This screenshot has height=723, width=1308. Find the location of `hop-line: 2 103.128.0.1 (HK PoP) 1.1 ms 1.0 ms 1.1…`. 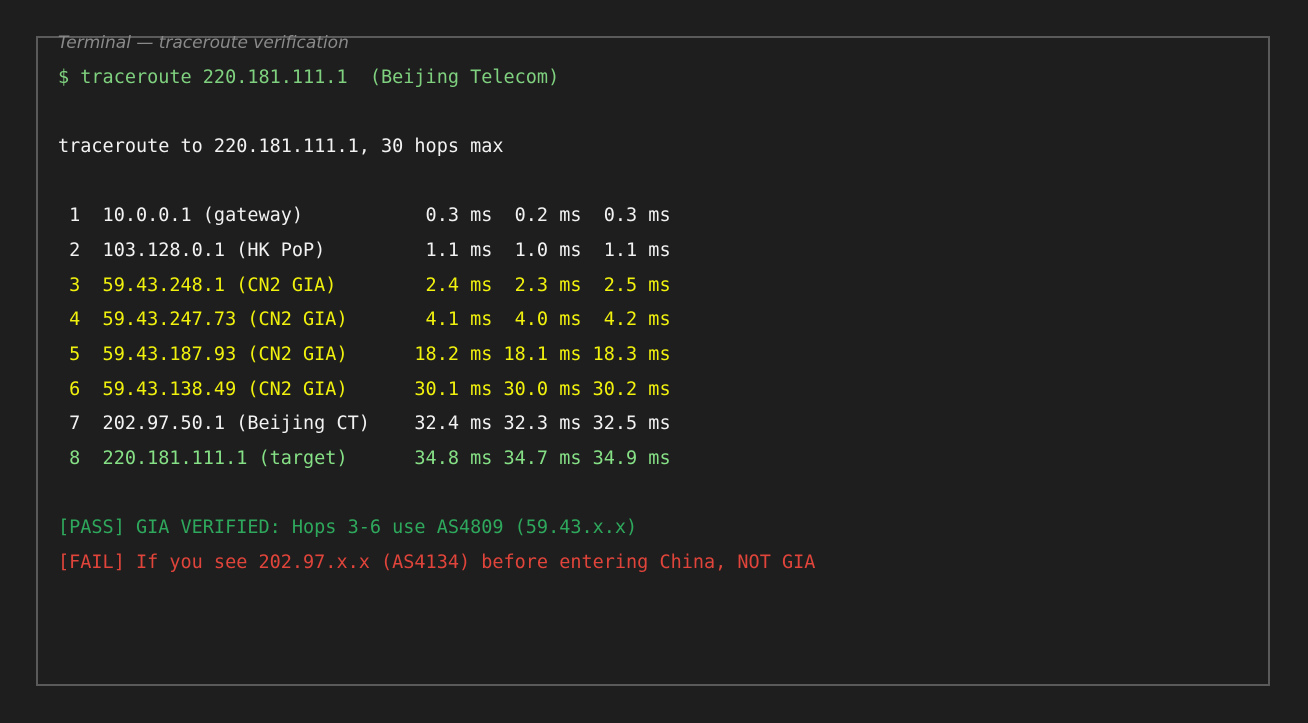

hop-line: 2 103.128.0.1 (HK PoP) 1.1 ms 1.0 ms 1.1… is located at coordinates (364, 250).